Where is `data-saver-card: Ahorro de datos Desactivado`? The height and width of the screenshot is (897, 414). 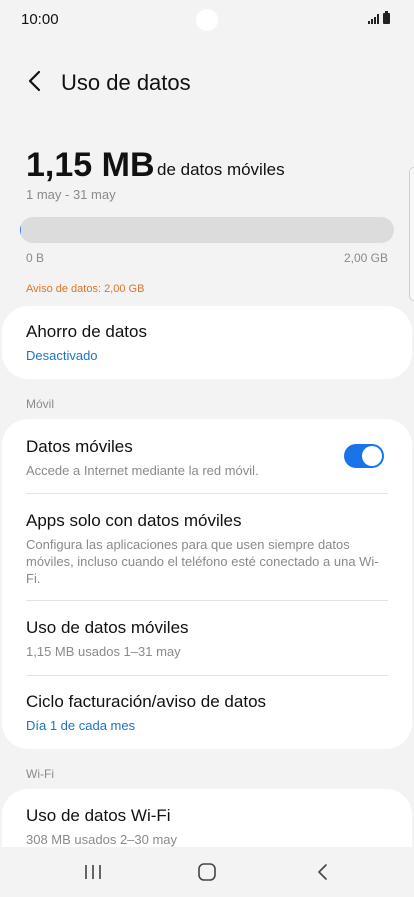 data-saver-card: Ahorro de datos Desactivado is located at coordinates (207, 342).